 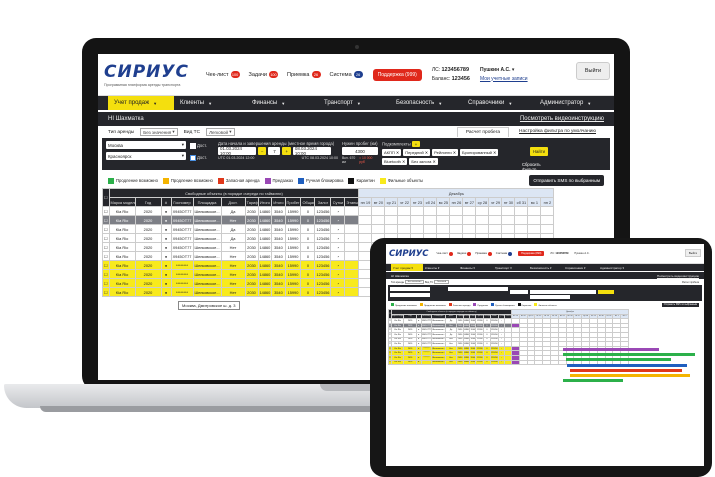 I want to click on send-sms-button: Отправить SMS по выбранным, so click(x=566, y=180).